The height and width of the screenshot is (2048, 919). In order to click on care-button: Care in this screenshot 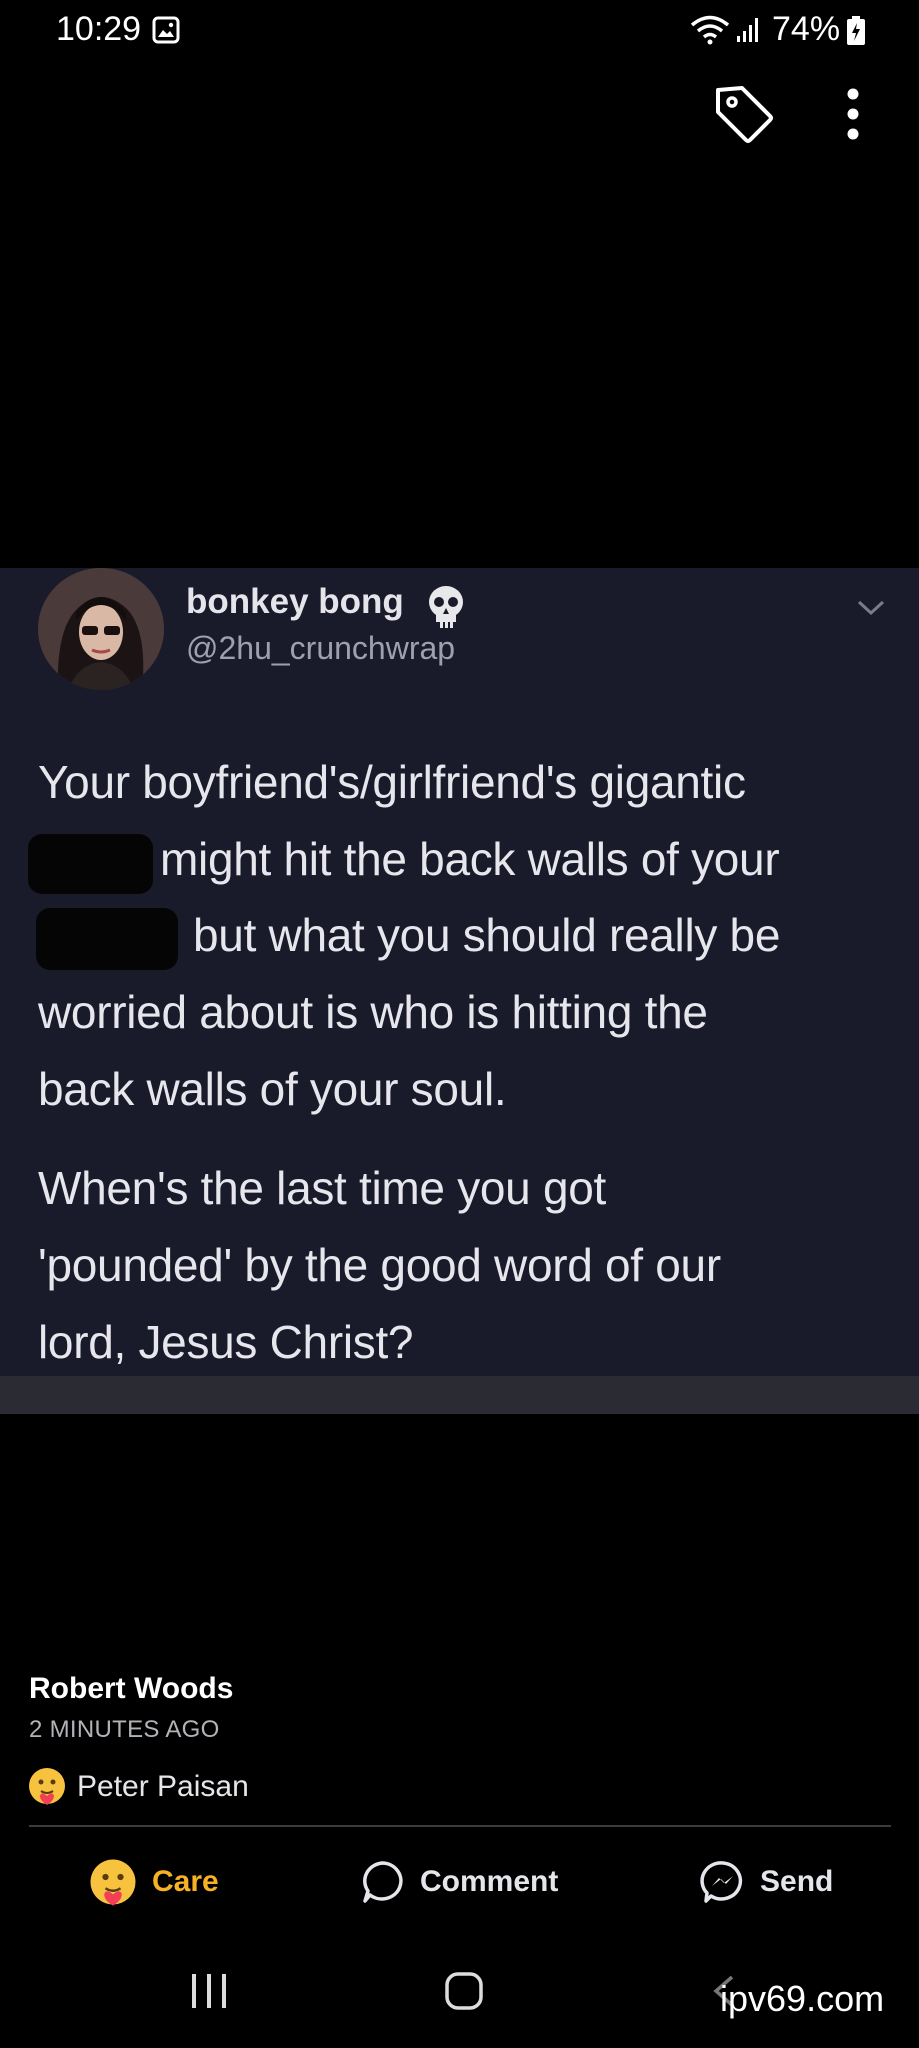, I will do `click(153, 1882)`.